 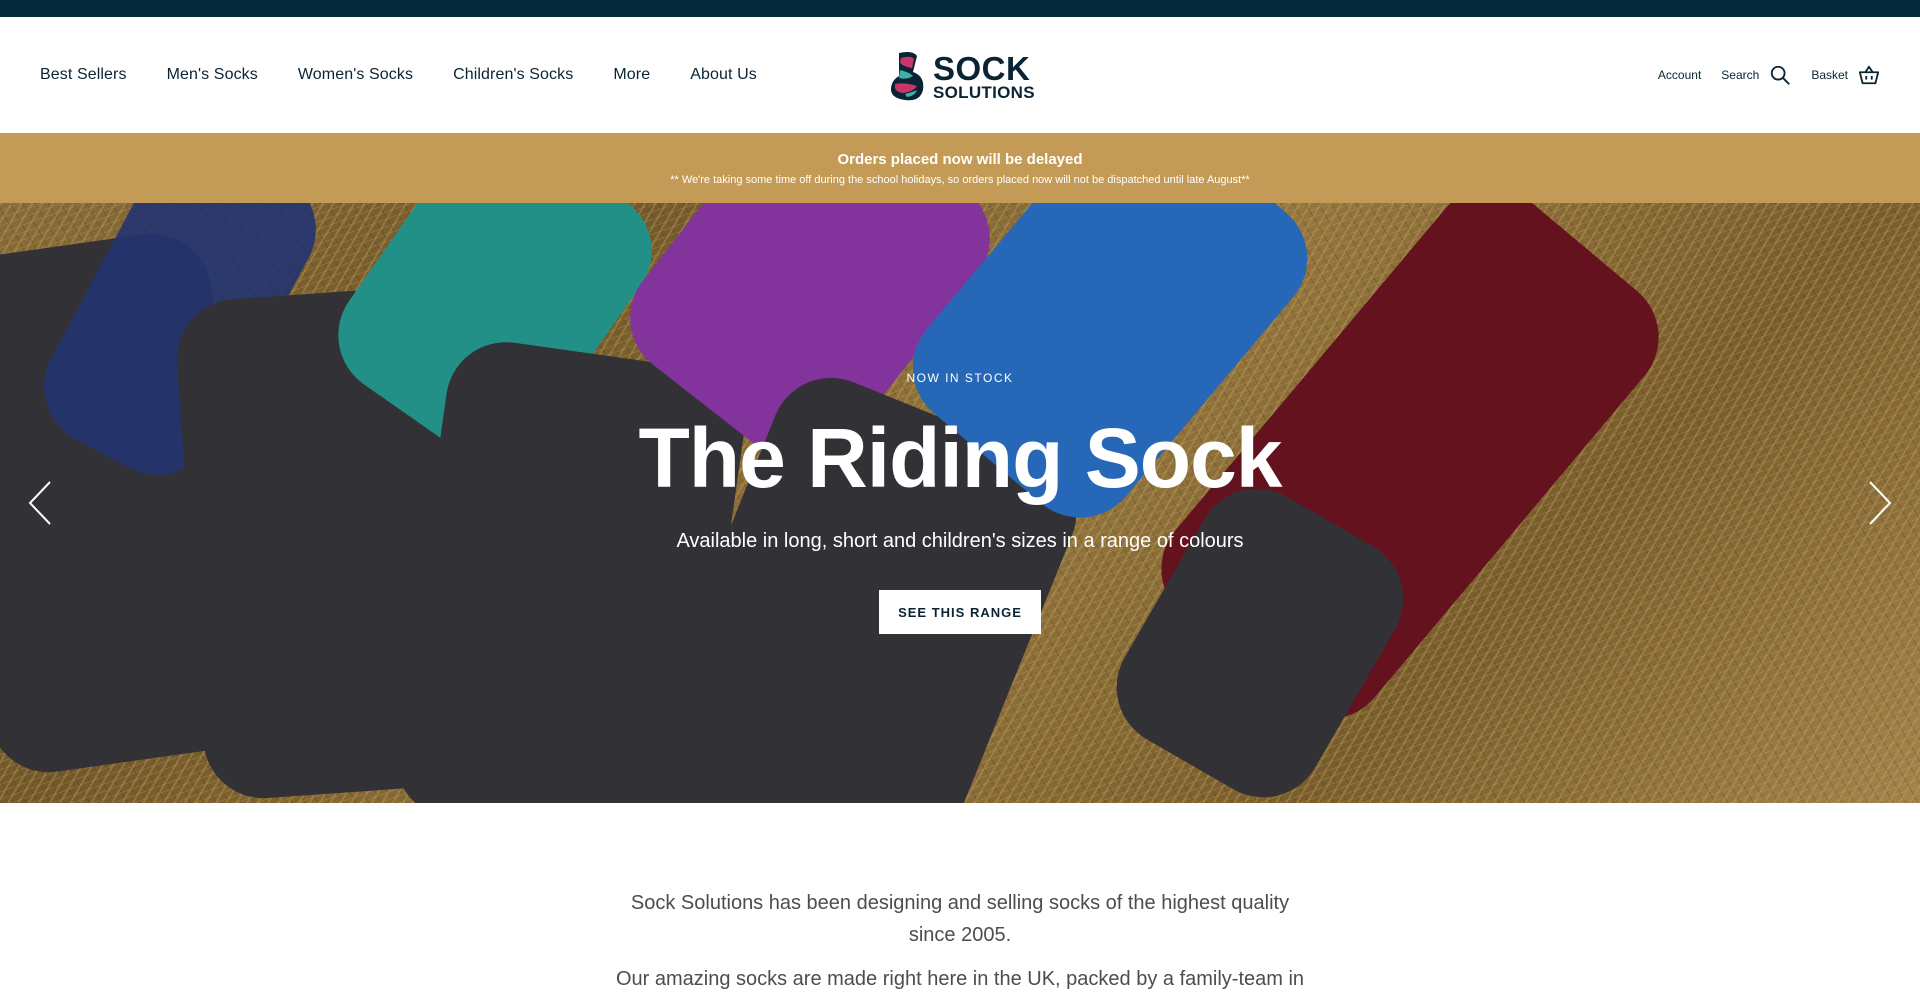 I want to click on basket-label: Basket, so click(x=1829, y=75).